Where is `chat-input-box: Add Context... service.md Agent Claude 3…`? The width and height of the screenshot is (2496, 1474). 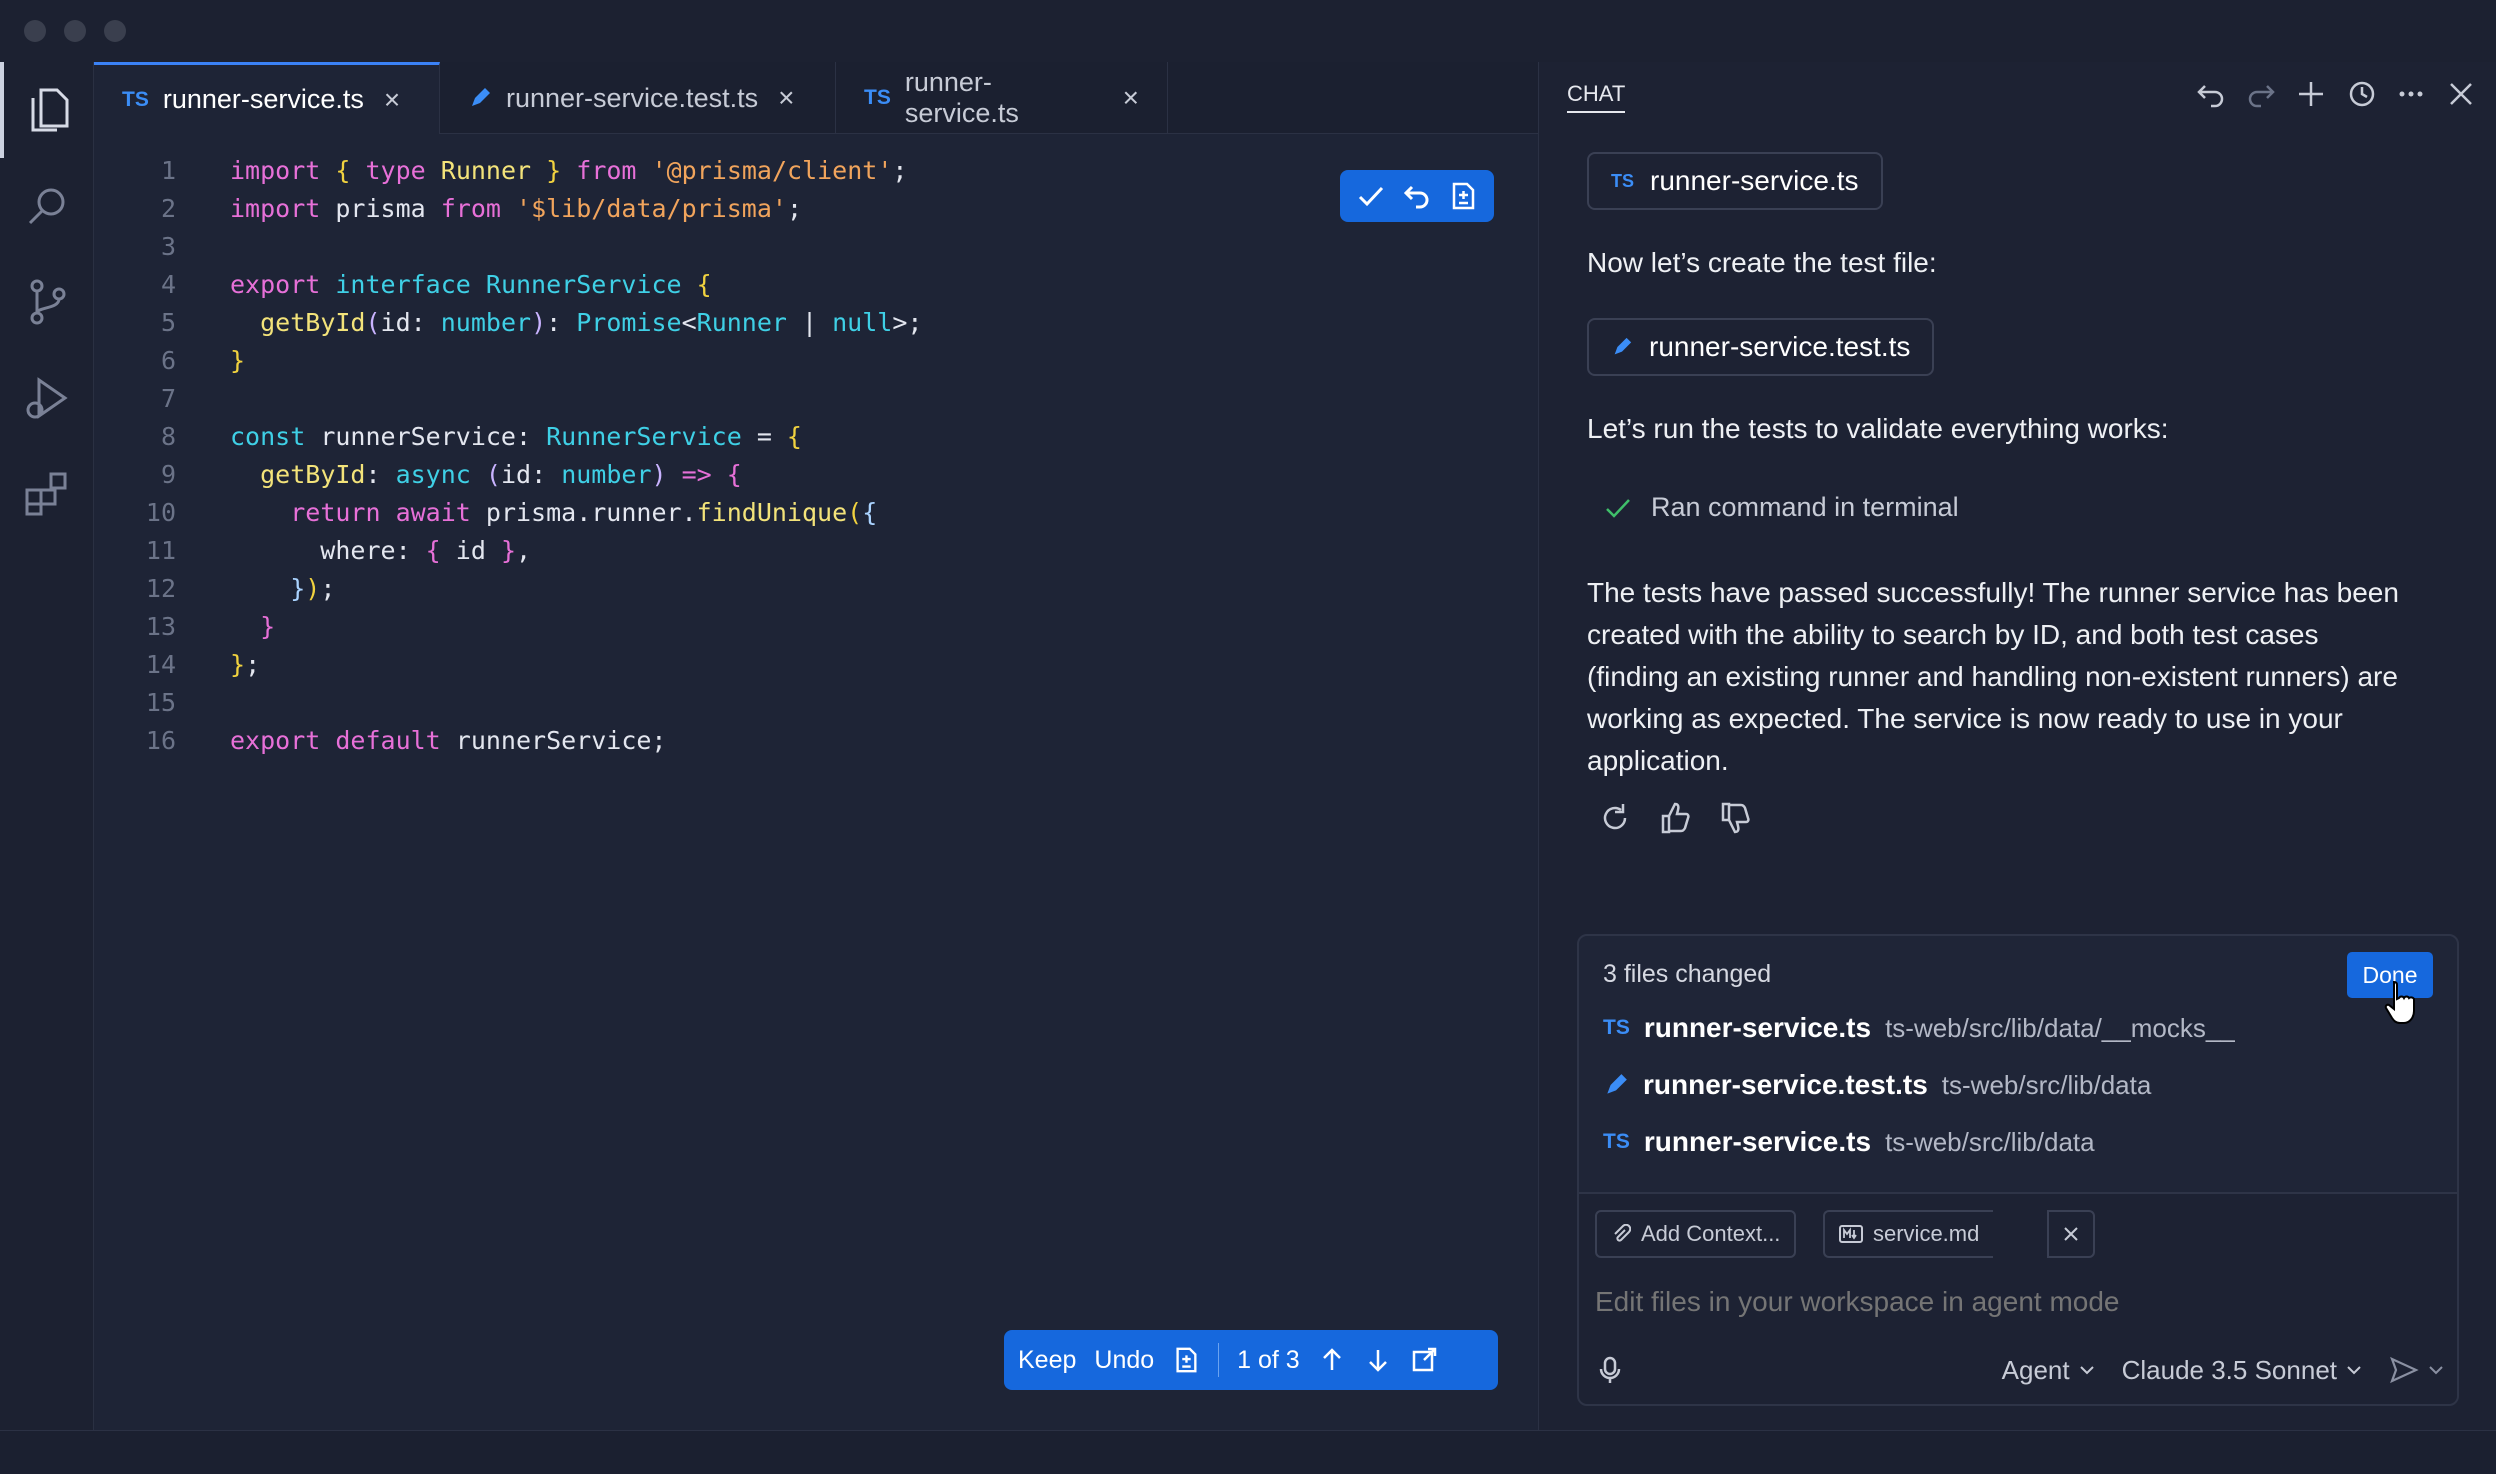 chat-input-box: Add Context... service.md Agent Claude 3… is located at coordinates (2018, 1299).